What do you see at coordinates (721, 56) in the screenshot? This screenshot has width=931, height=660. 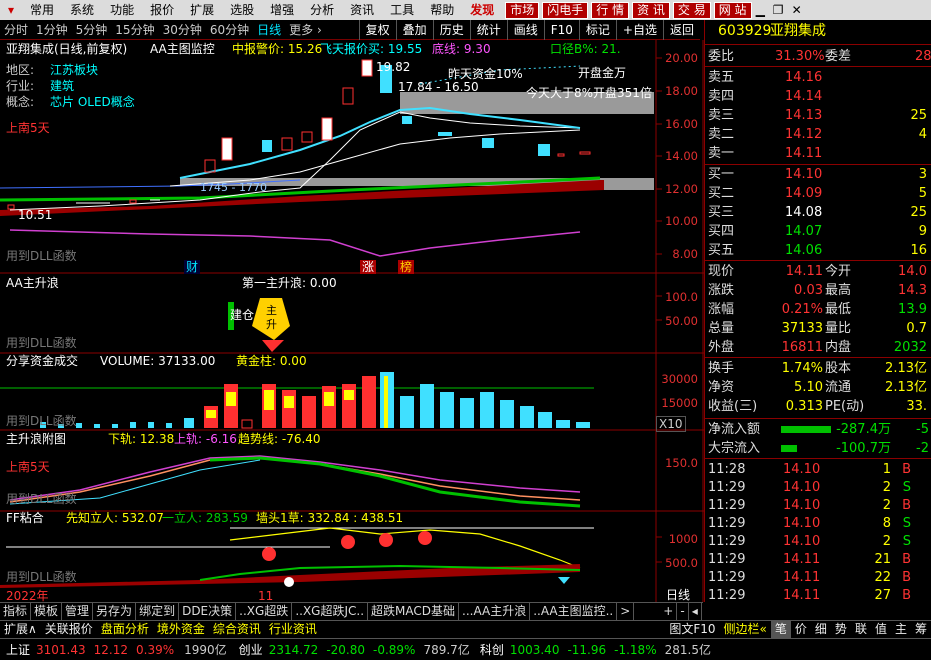 I see `order-ratio-label: 委比` at bounding box center [721, 56].